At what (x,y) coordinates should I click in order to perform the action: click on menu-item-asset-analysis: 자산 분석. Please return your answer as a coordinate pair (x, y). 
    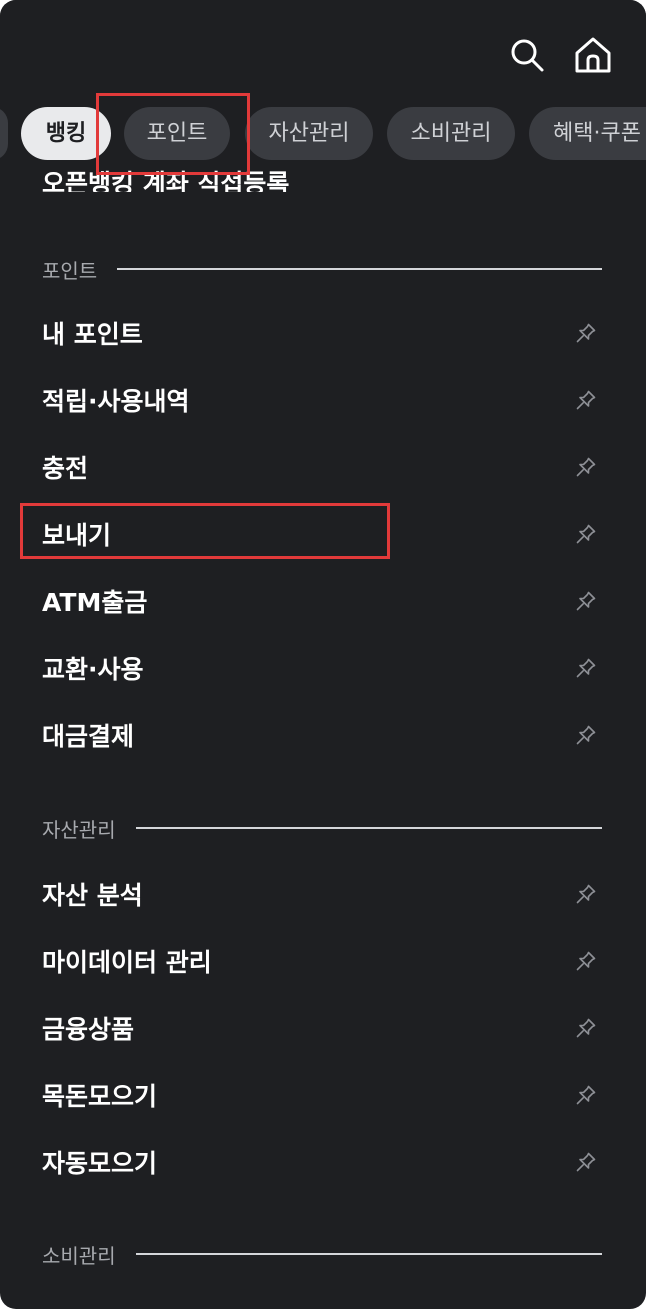
    Looking at the image, I should click on (322, 894).